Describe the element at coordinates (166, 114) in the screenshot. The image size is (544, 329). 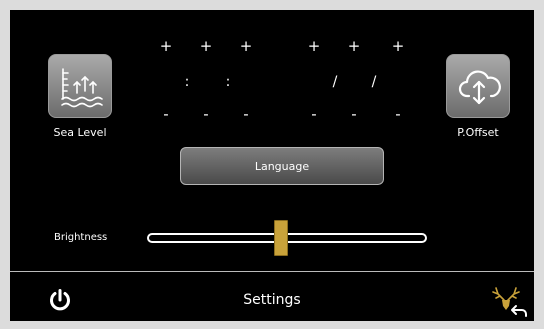
I see `time-hour-decrement: -` at that location.